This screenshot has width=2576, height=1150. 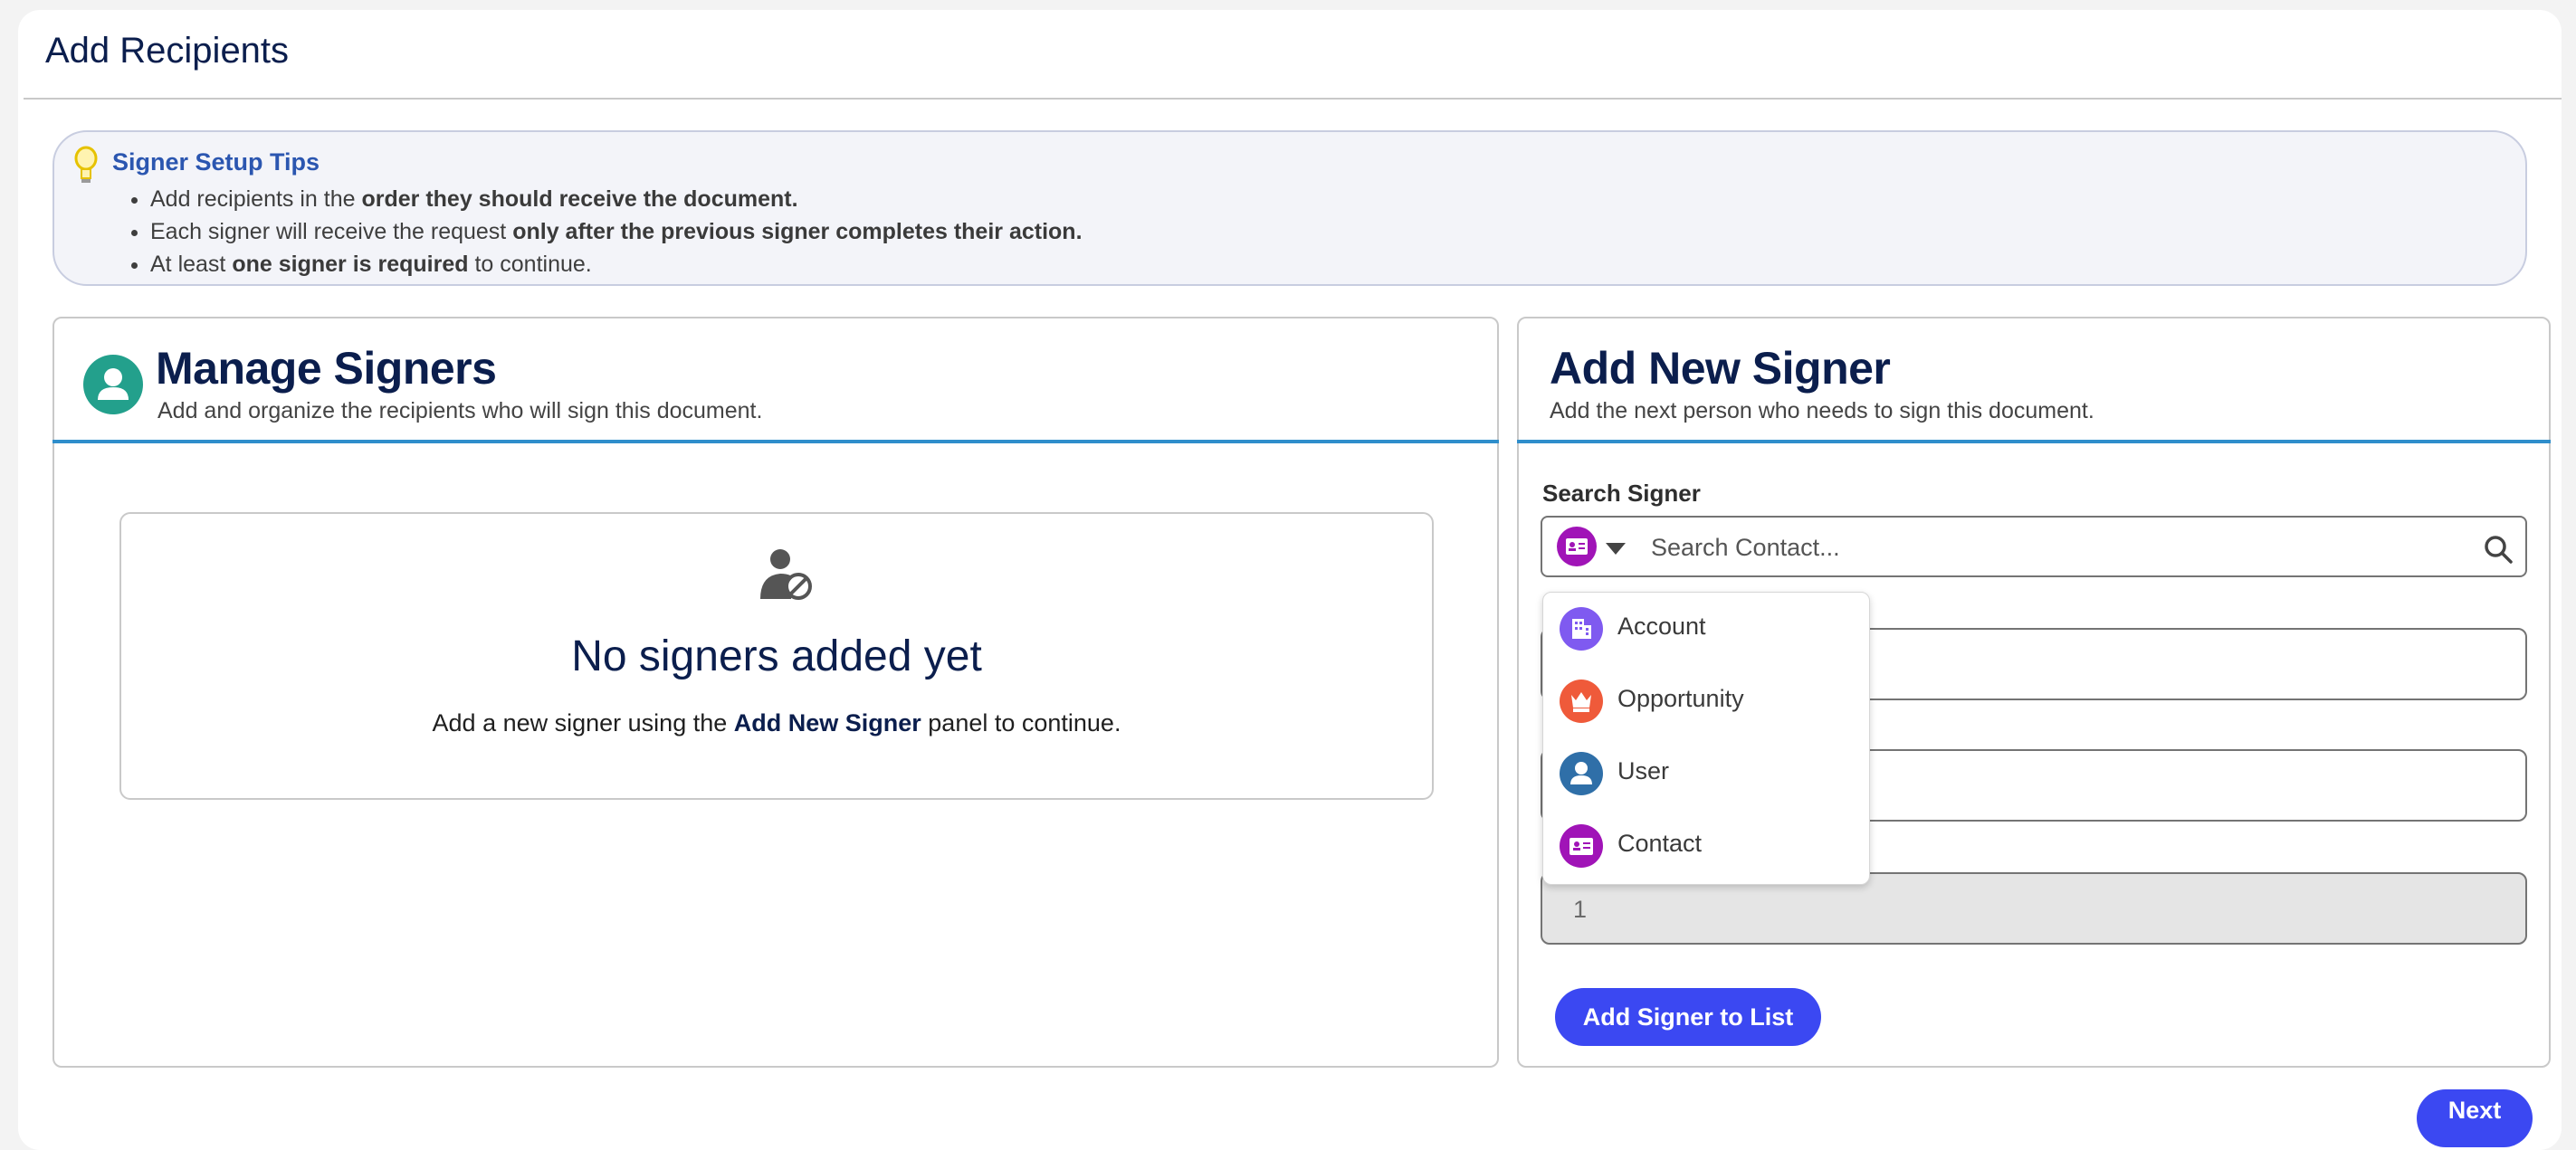 What do you see at coordinates (1581, 910) in the screenshot?
I see `signing-order-value: 1` at bounding box center [1581, 910].